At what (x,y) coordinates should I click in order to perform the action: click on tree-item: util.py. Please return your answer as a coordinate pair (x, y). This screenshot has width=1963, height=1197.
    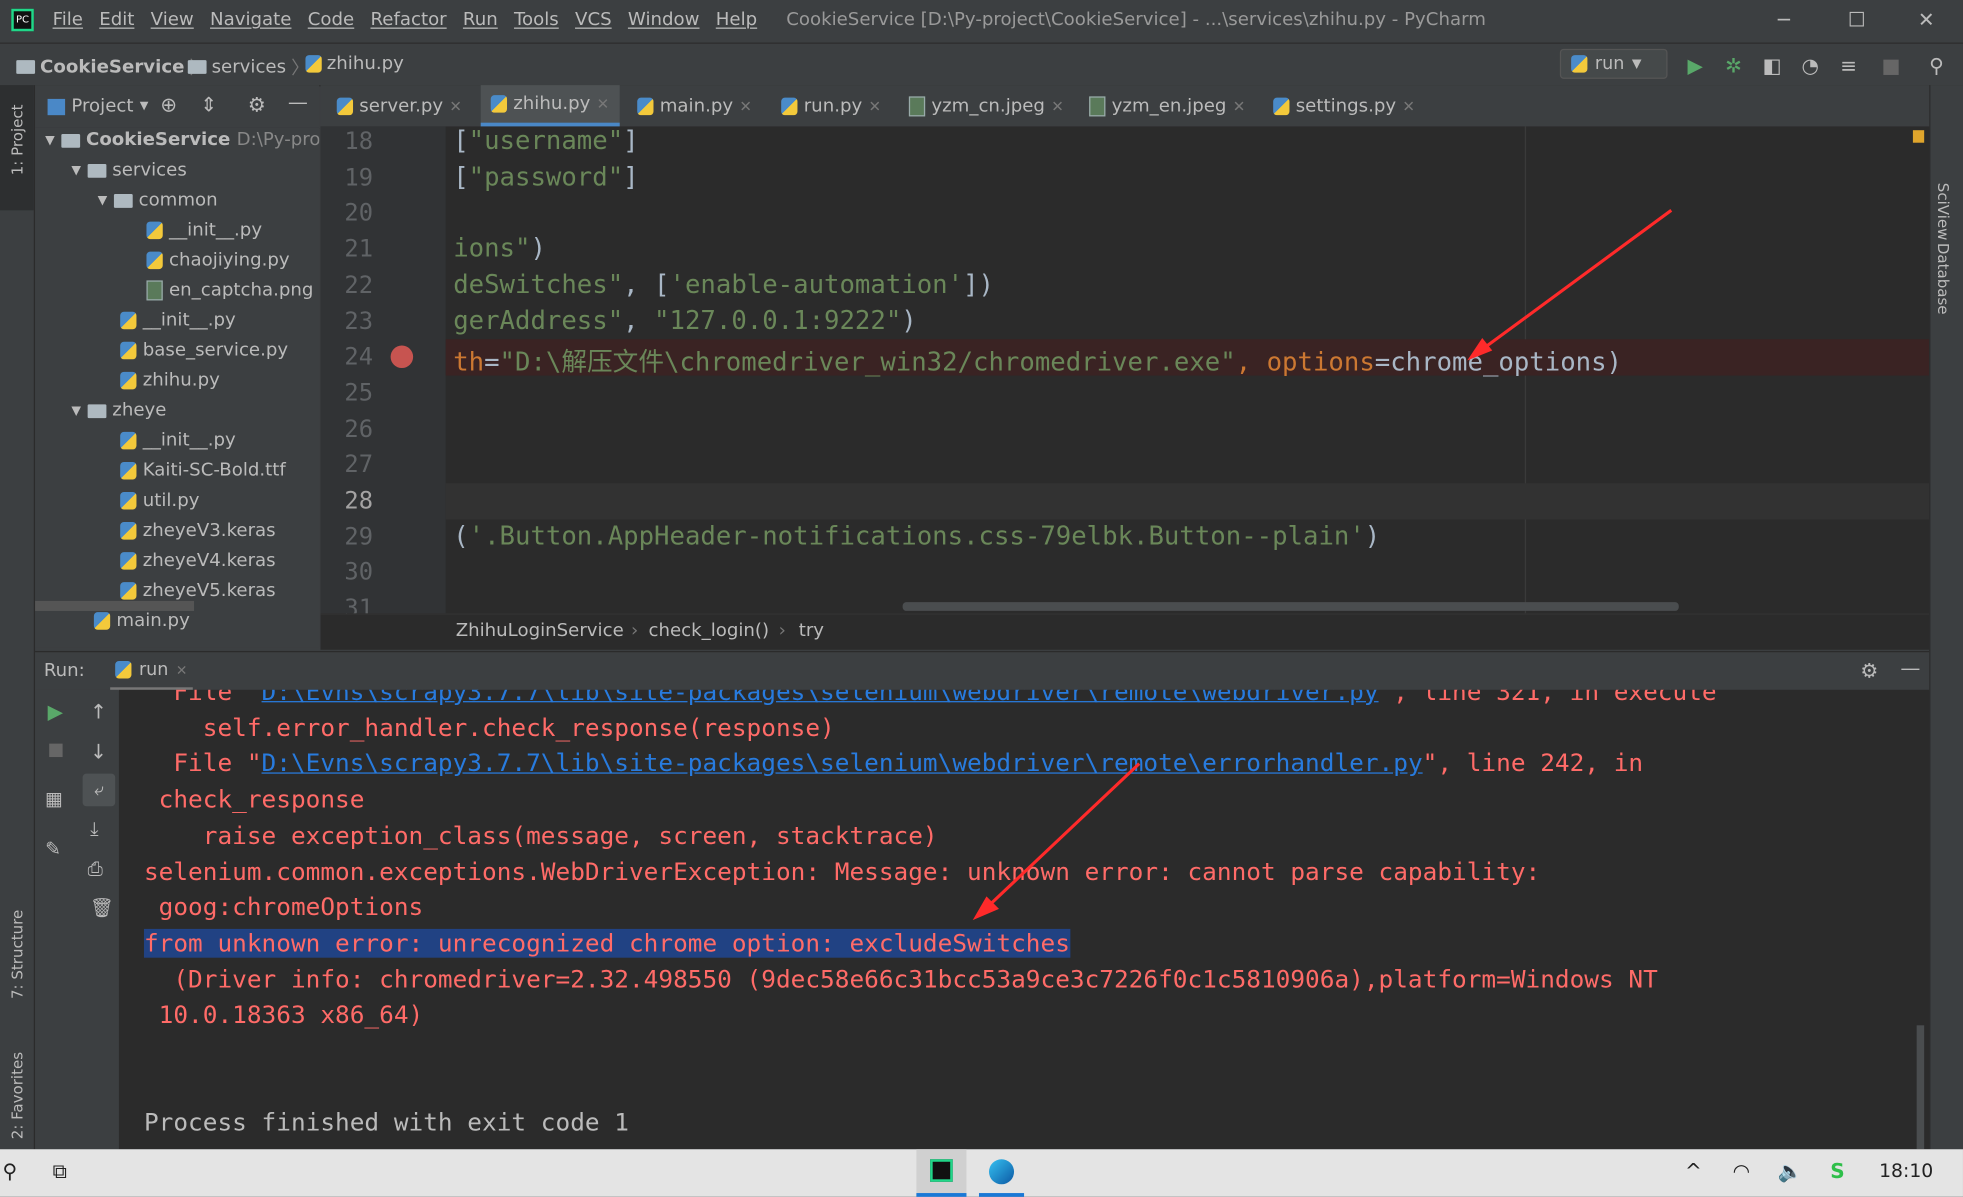
    Looking at the image, I should click on (159, 501).